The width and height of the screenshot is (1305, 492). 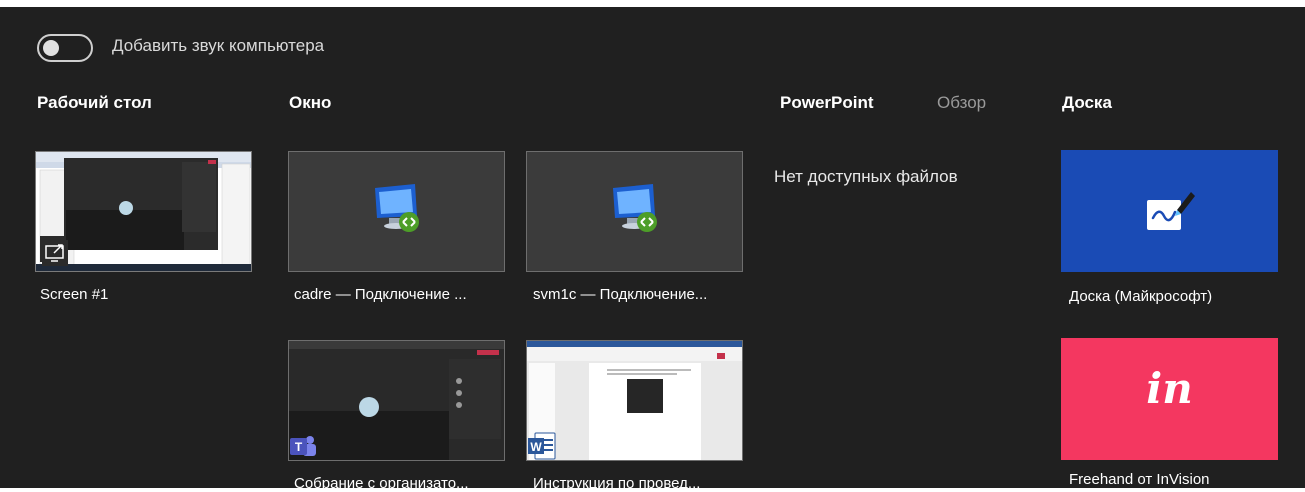 I want to click on browse-link: Обзор, so click(x=961, y=103).